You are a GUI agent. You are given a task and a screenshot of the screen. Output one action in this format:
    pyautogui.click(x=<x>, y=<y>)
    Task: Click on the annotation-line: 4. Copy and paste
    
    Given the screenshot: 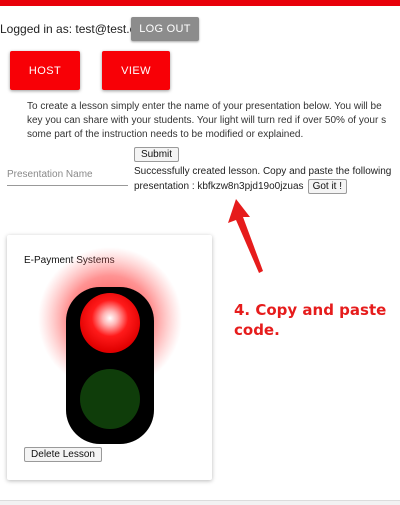 What is the action you would take?
    pyautogui.click(x=310, y=310)
    